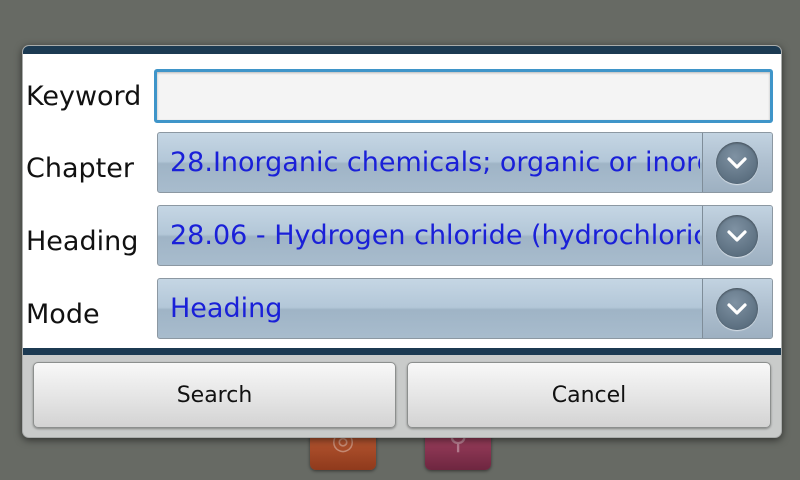 This screenshot has height=480, width=800. I want to click on chapter-label: Chapter, so click(80, 168).